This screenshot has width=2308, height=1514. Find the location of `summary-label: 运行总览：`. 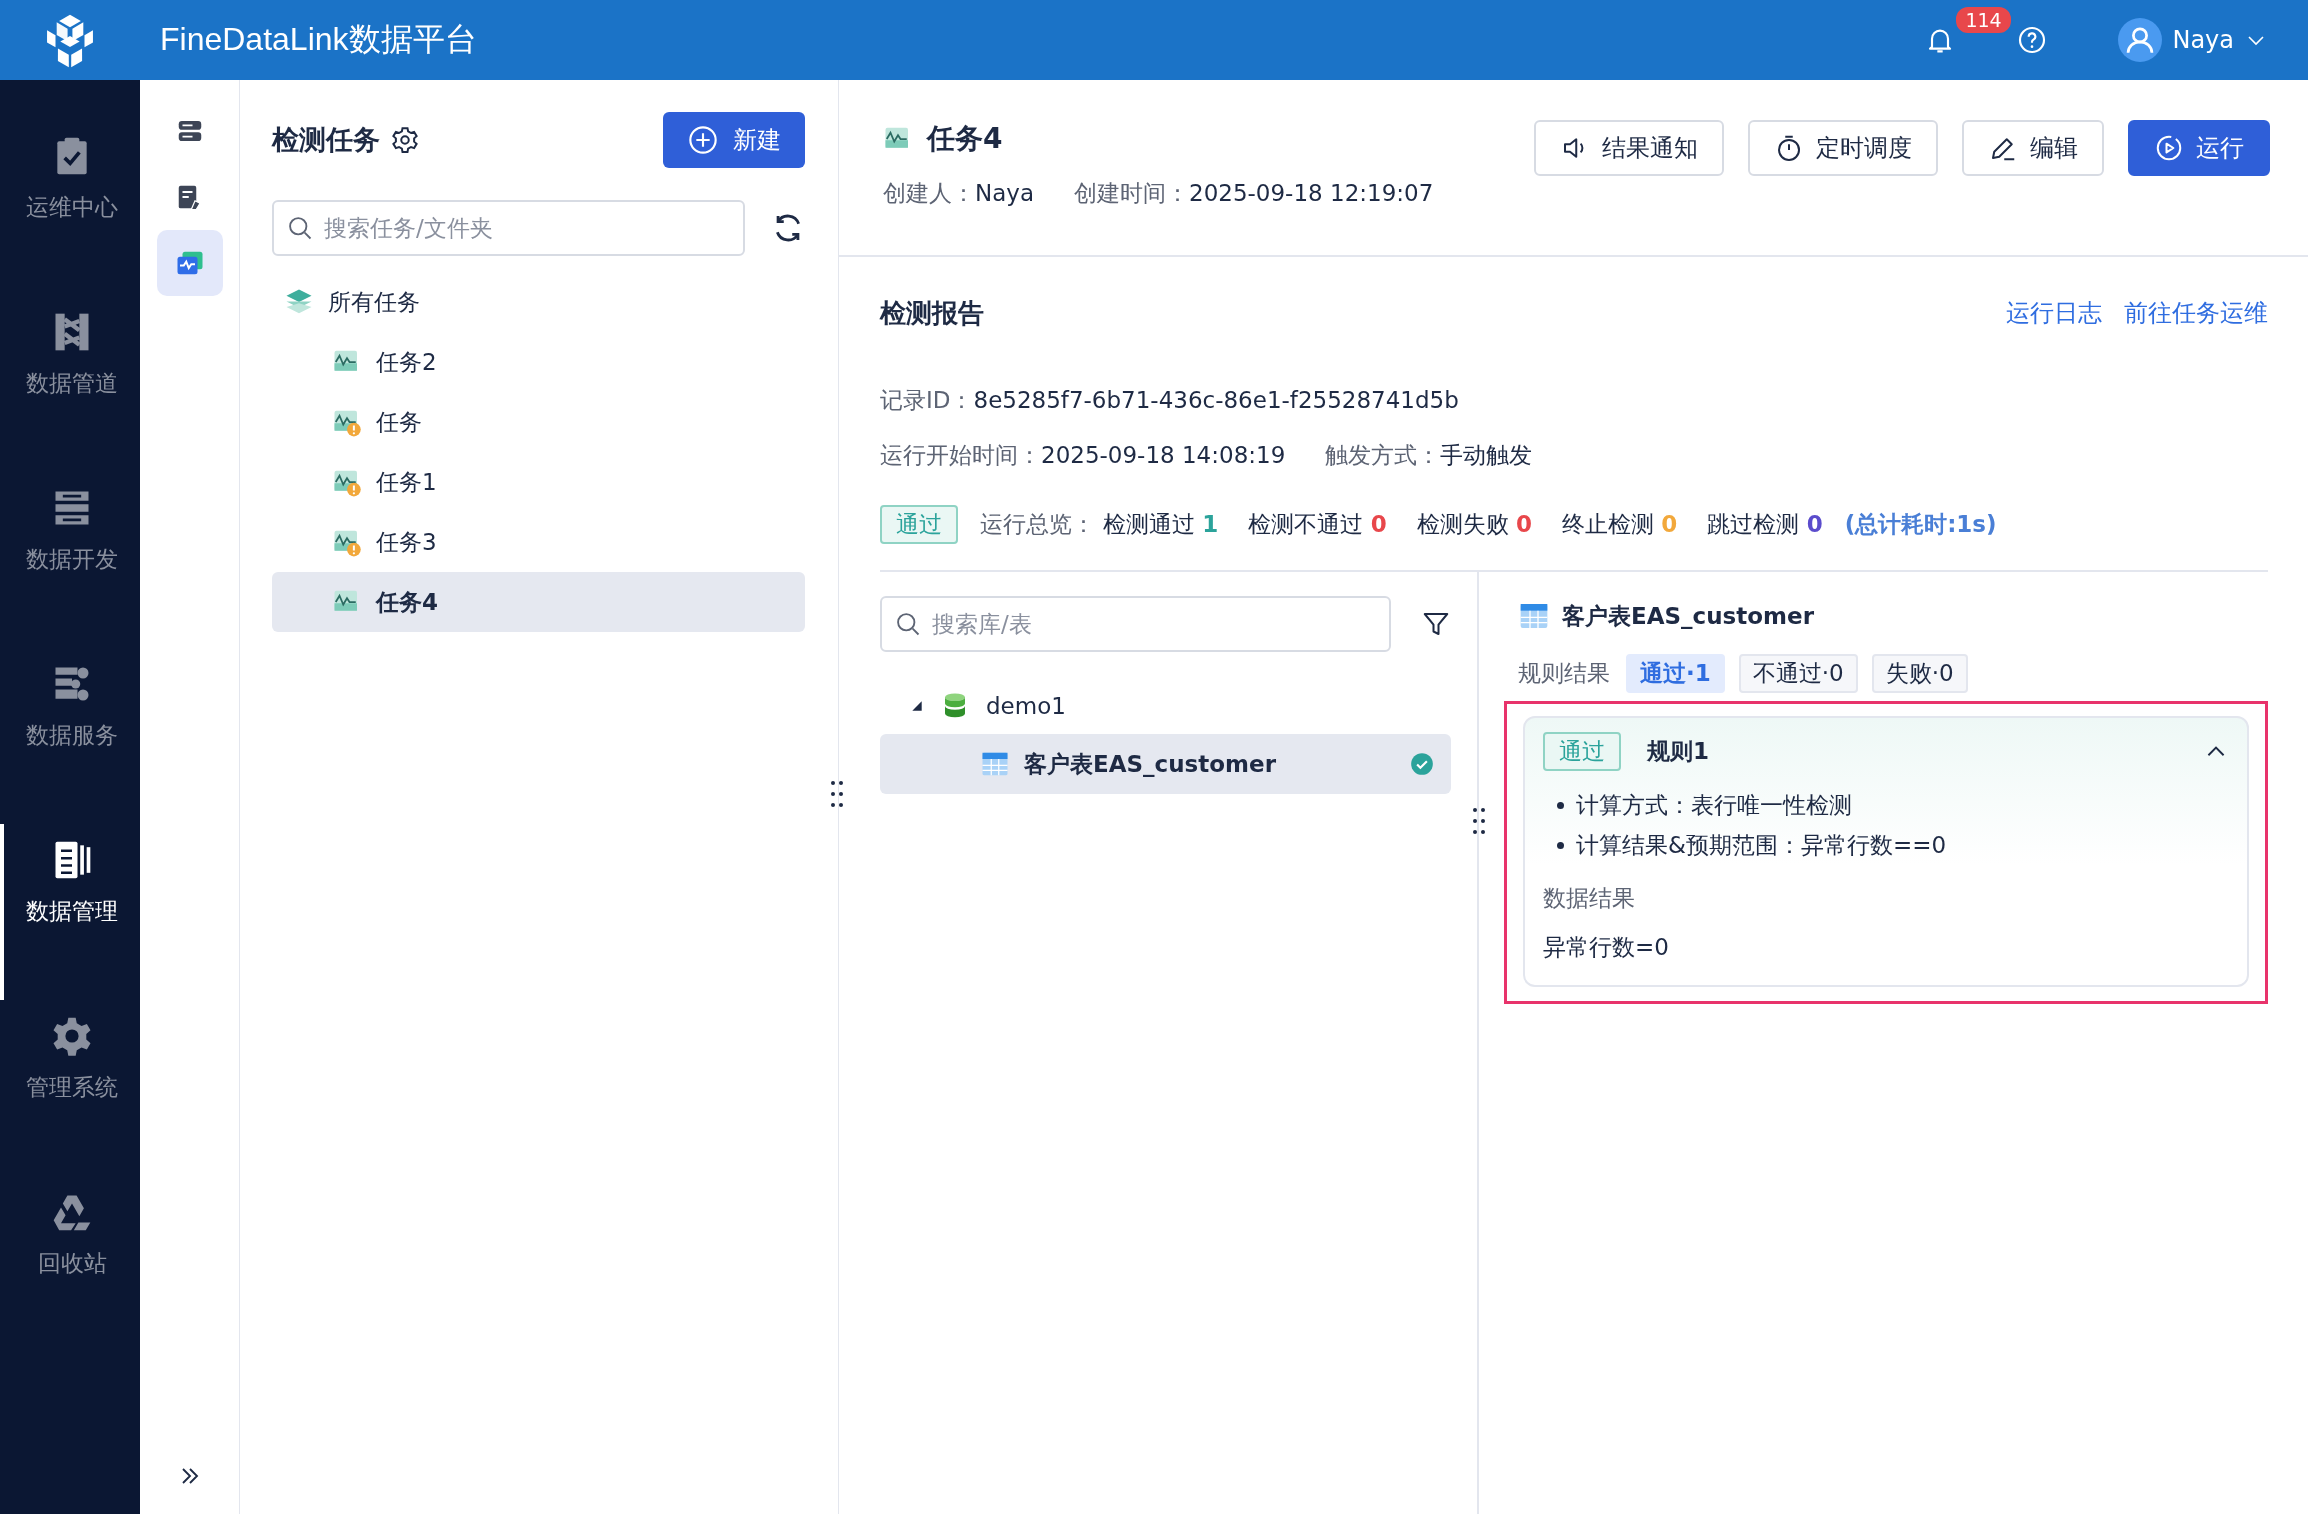

summary-label: 运行总览： is located at coordinates (1037, 524).